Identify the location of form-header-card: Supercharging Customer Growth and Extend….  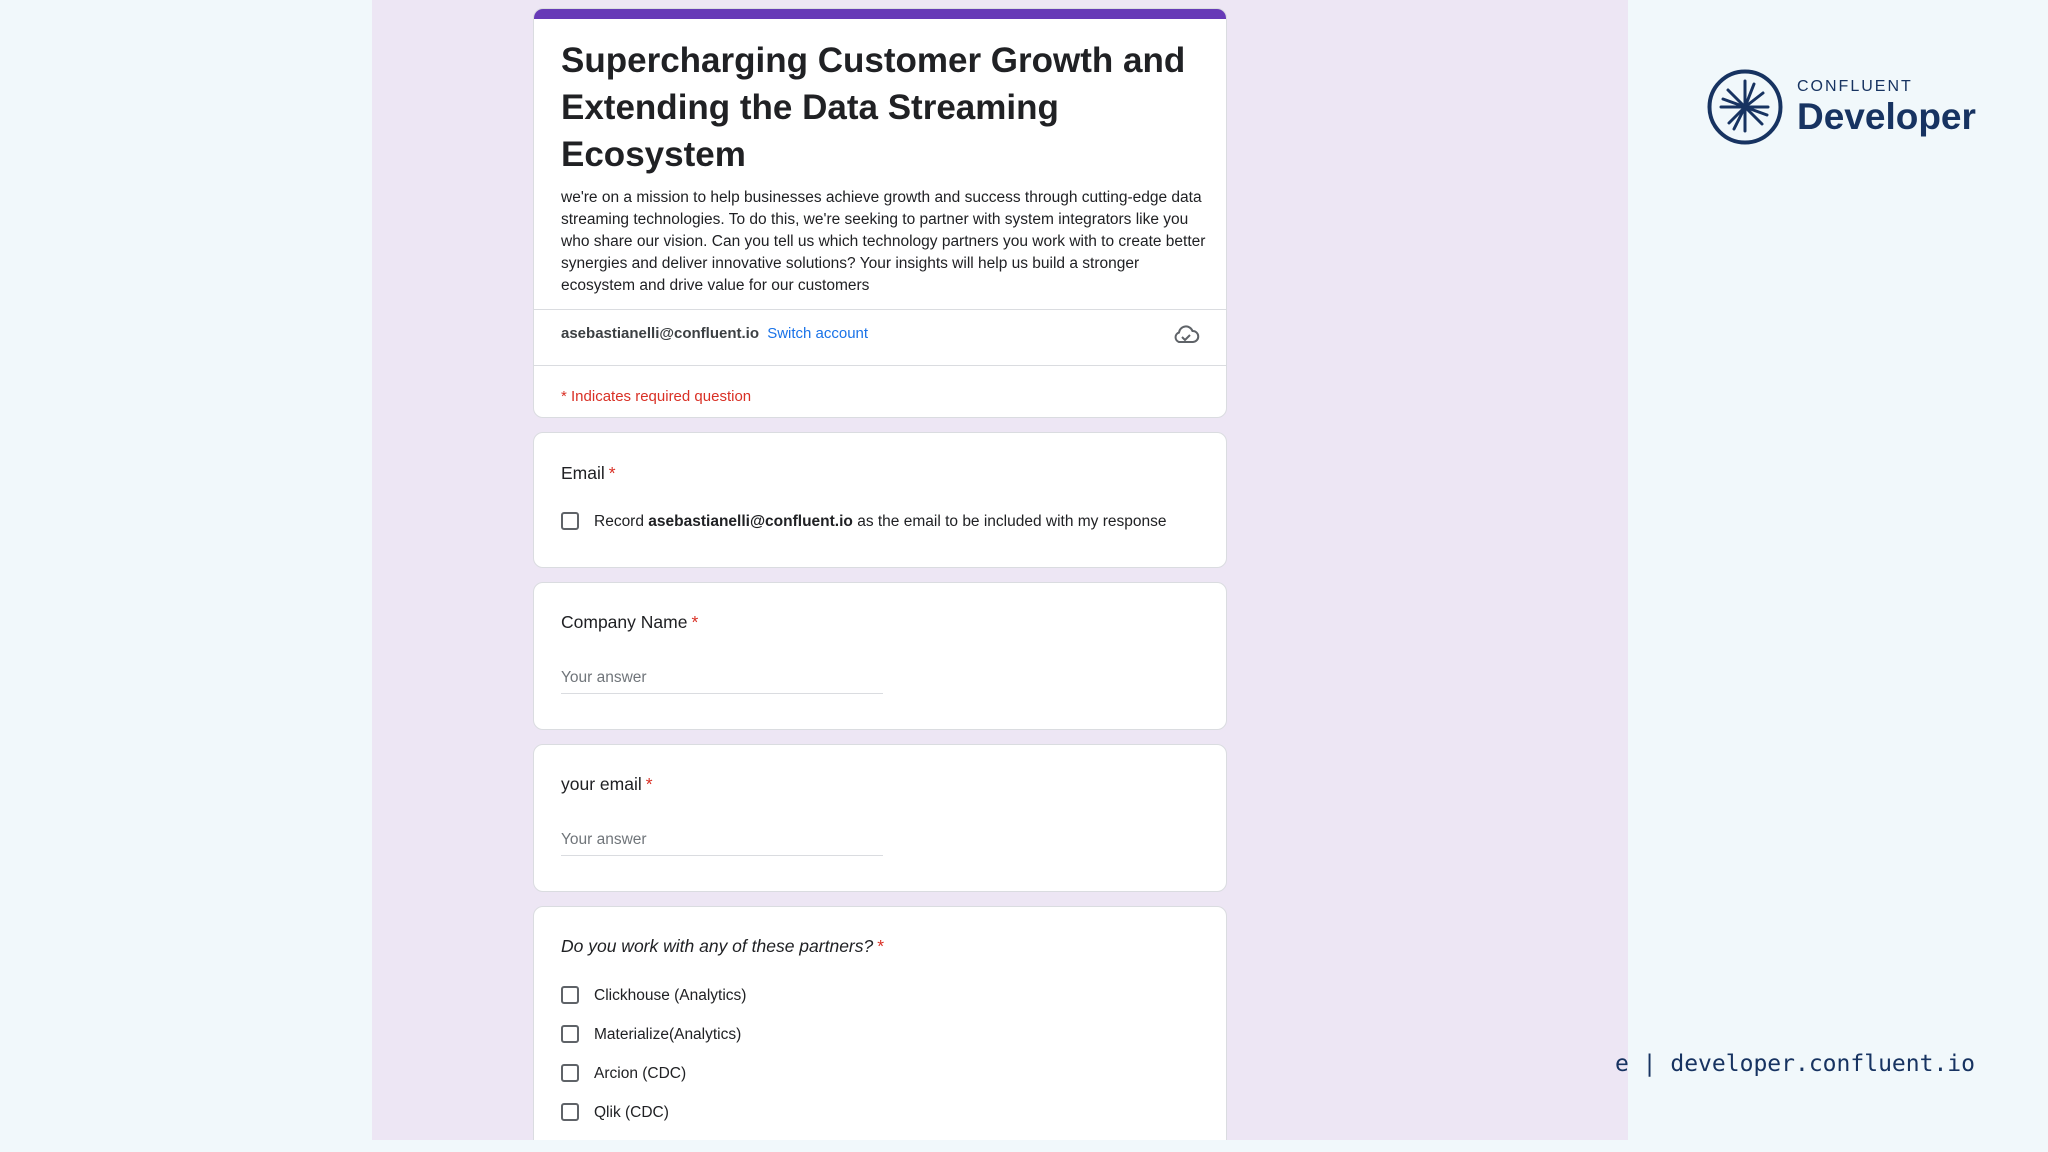
(880, 213).